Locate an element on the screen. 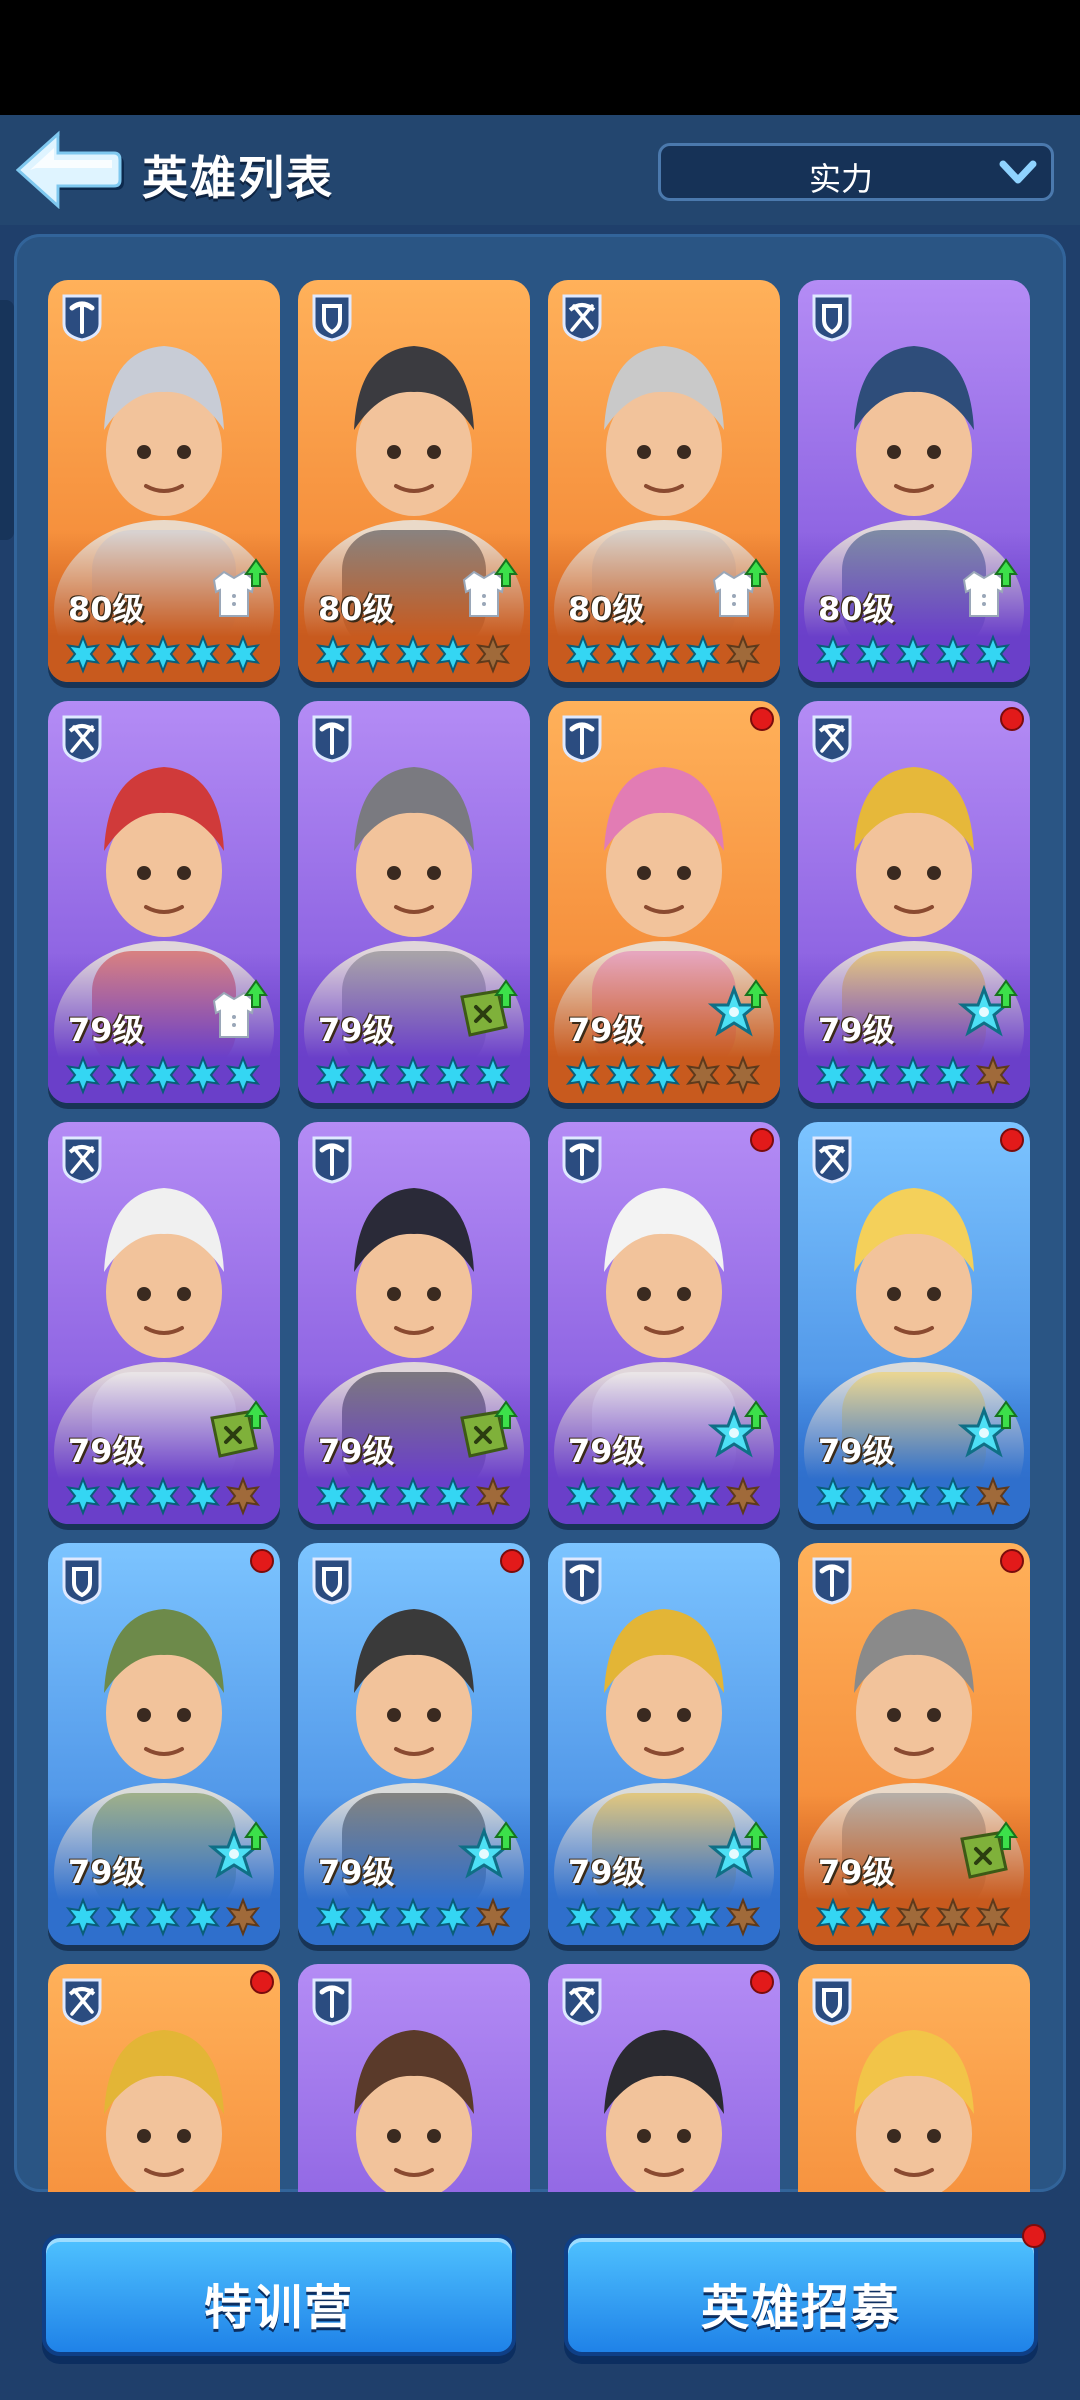  training-camp-button-label: 特训营 is located at coordinates (278, 2308).